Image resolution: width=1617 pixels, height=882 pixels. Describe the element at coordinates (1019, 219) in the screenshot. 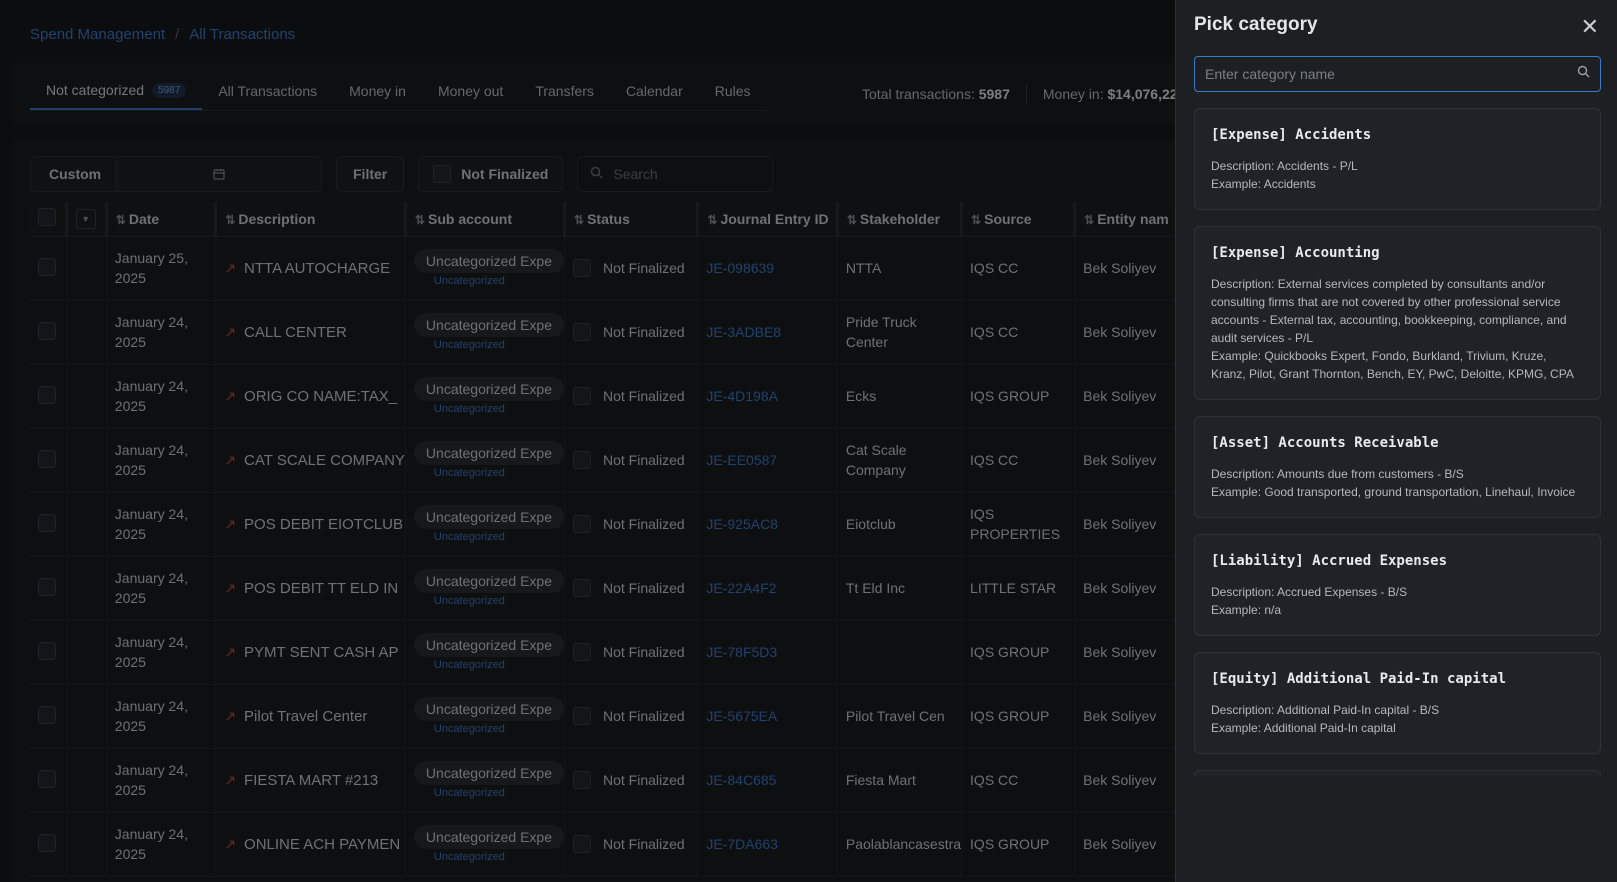

I see `column-source: ⇅ Source` at that location.